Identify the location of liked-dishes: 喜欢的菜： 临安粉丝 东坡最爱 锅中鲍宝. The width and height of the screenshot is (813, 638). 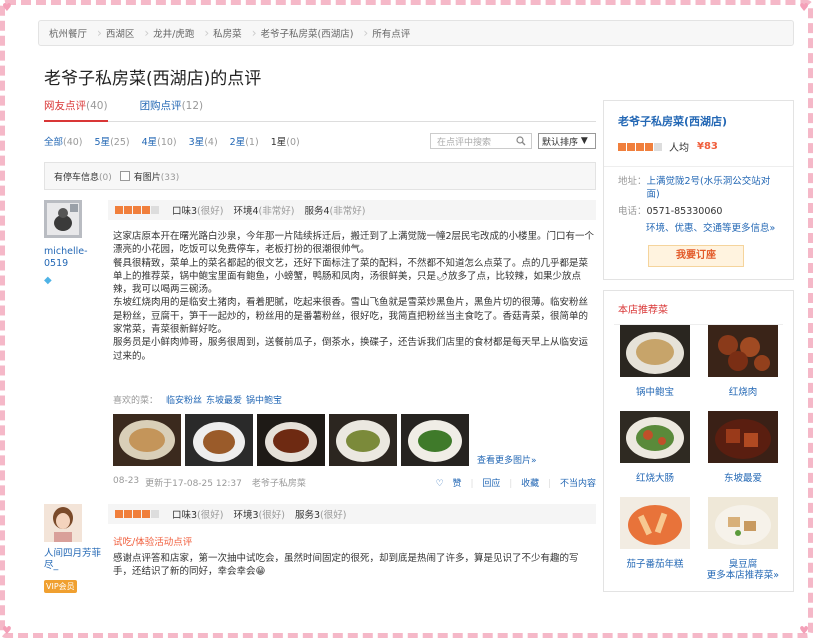
(198, 401).